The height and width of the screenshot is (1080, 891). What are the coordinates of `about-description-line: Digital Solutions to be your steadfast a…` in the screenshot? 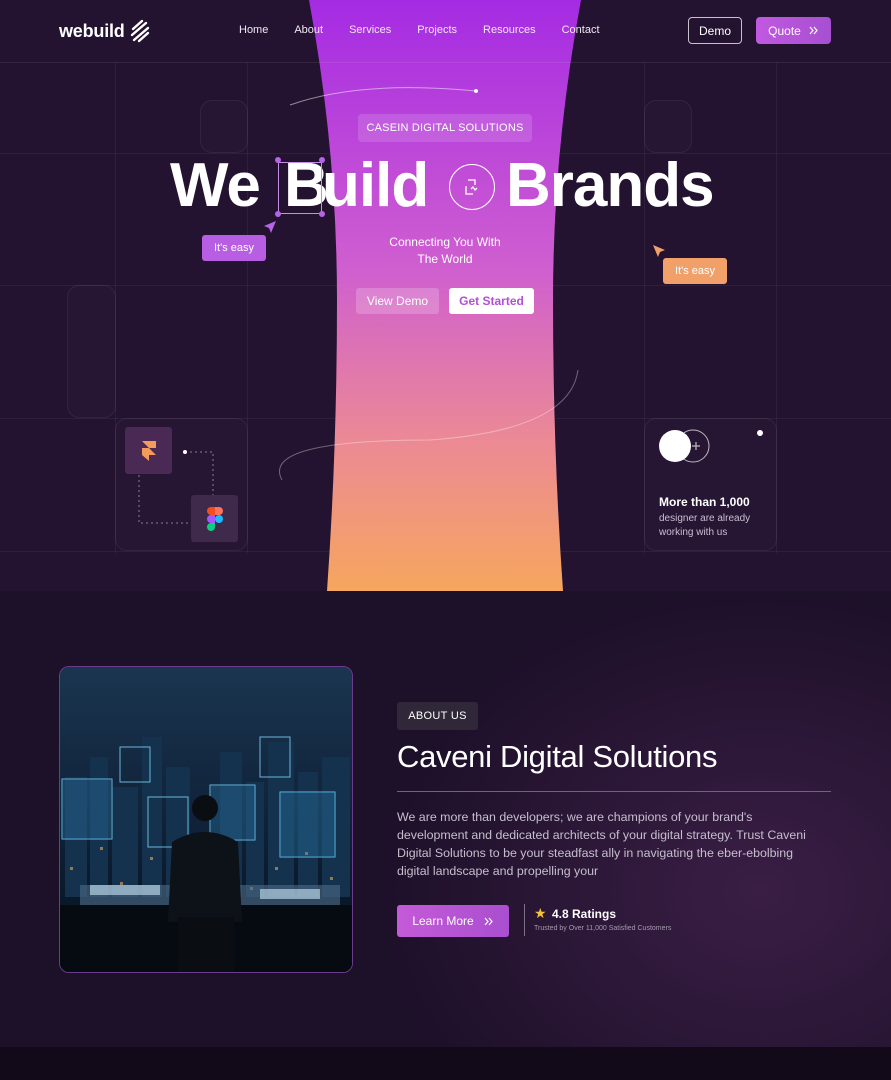 It's located at (595, 853).